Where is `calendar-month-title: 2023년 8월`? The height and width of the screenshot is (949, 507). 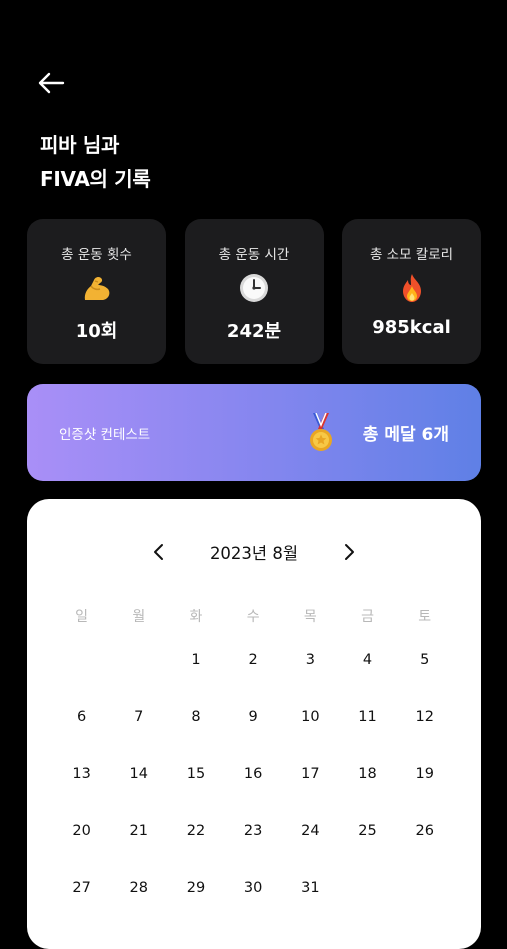
calendar-month-title: 2023년 8월 is located at coordinates (254, 553).